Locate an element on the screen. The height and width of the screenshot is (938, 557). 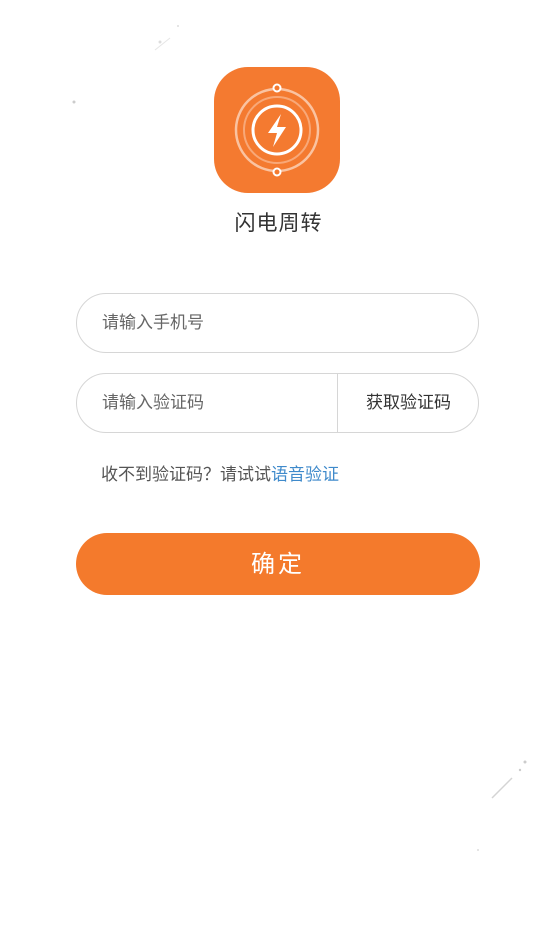
phone-field is located at coordinates (277, 323).